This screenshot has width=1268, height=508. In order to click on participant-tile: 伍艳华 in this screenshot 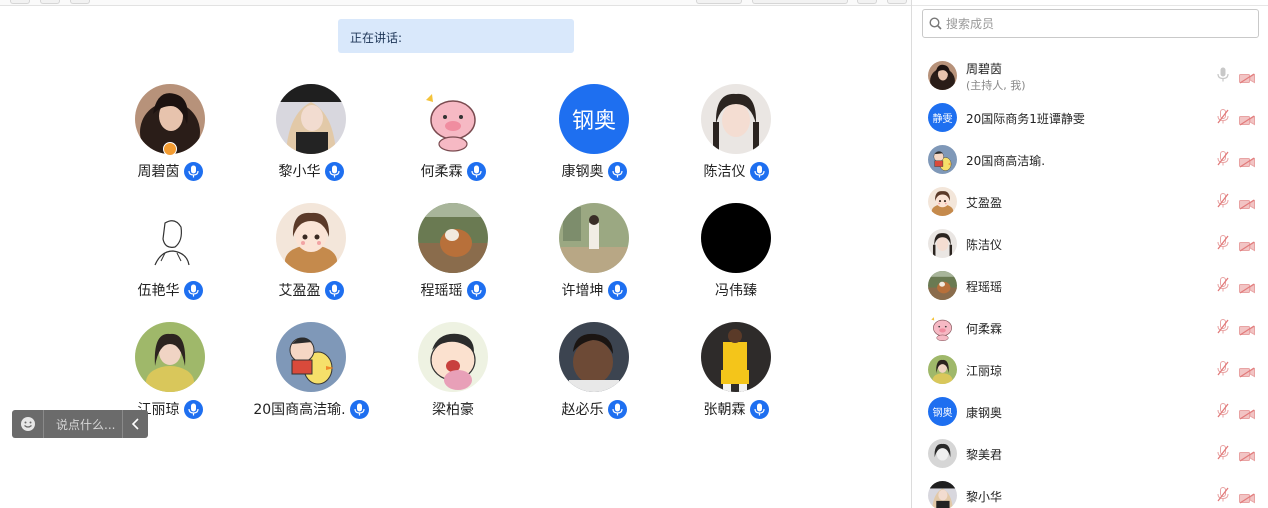, I will do `click(170, 259)`.